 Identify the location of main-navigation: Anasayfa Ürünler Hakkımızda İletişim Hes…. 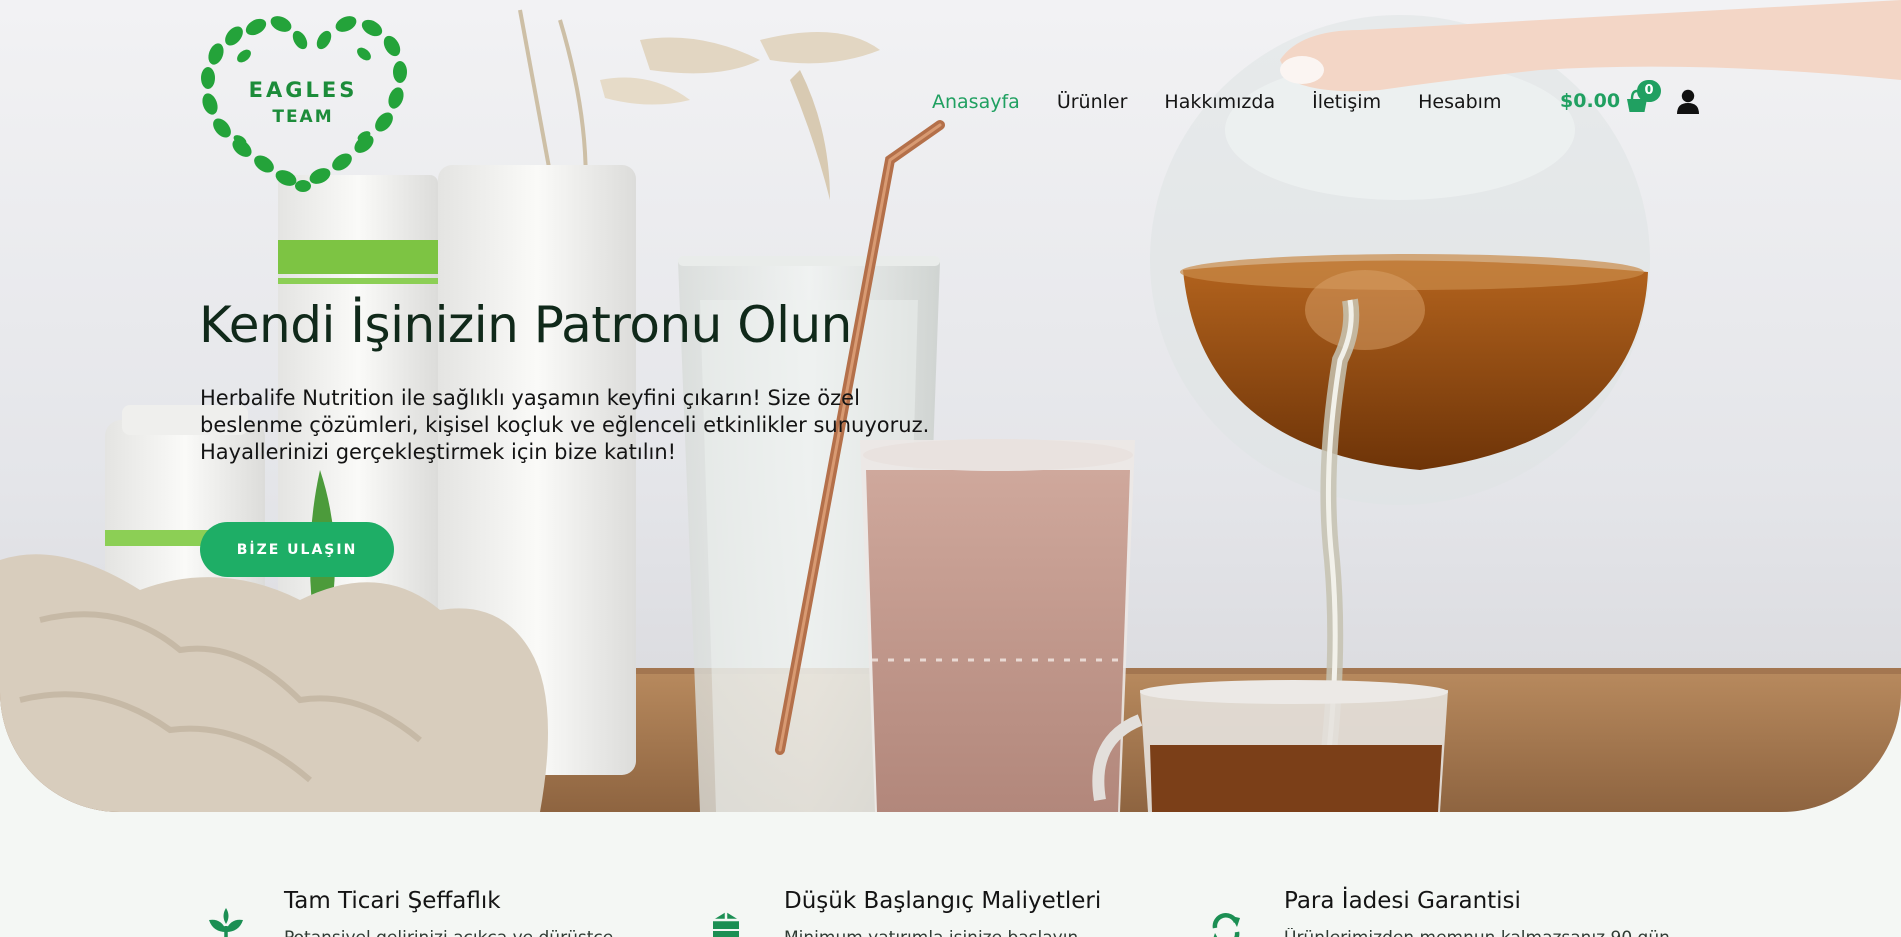
(1235, 102).